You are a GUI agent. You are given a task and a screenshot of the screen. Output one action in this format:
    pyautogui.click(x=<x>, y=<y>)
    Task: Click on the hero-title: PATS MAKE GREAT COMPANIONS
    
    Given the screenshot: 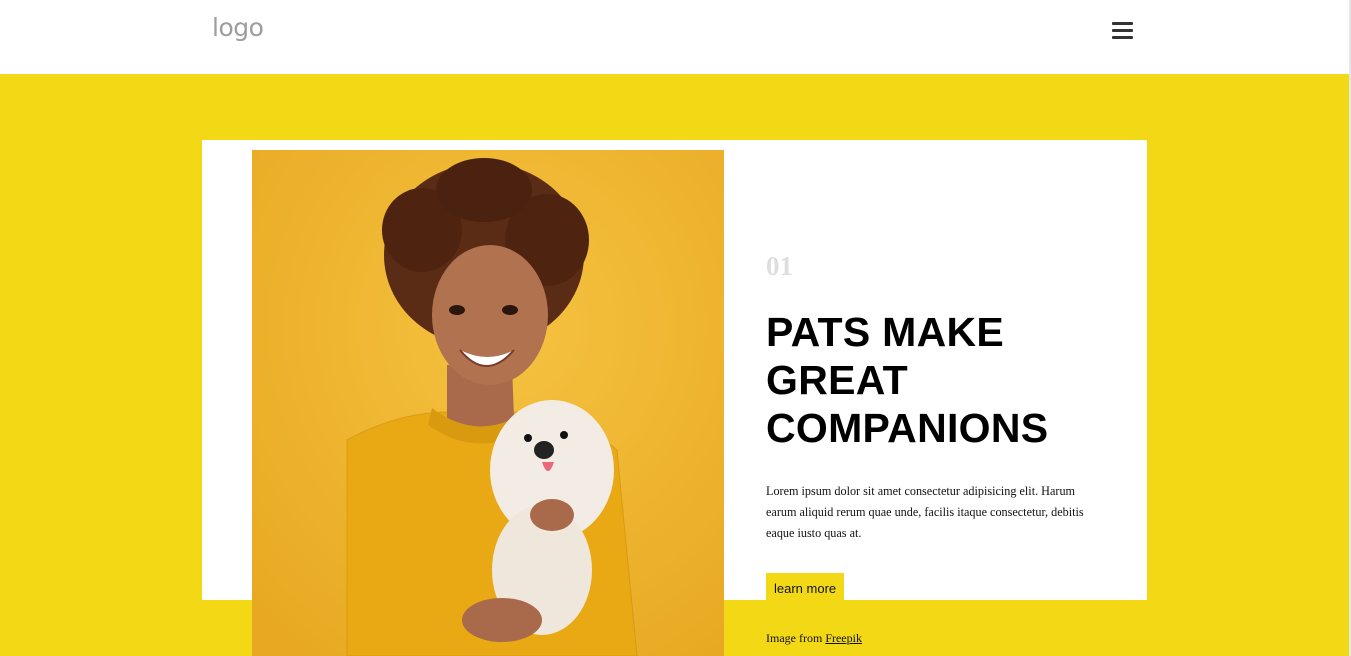 What is the action you would take?
    pyautogui.click(x=907, y=380)
    